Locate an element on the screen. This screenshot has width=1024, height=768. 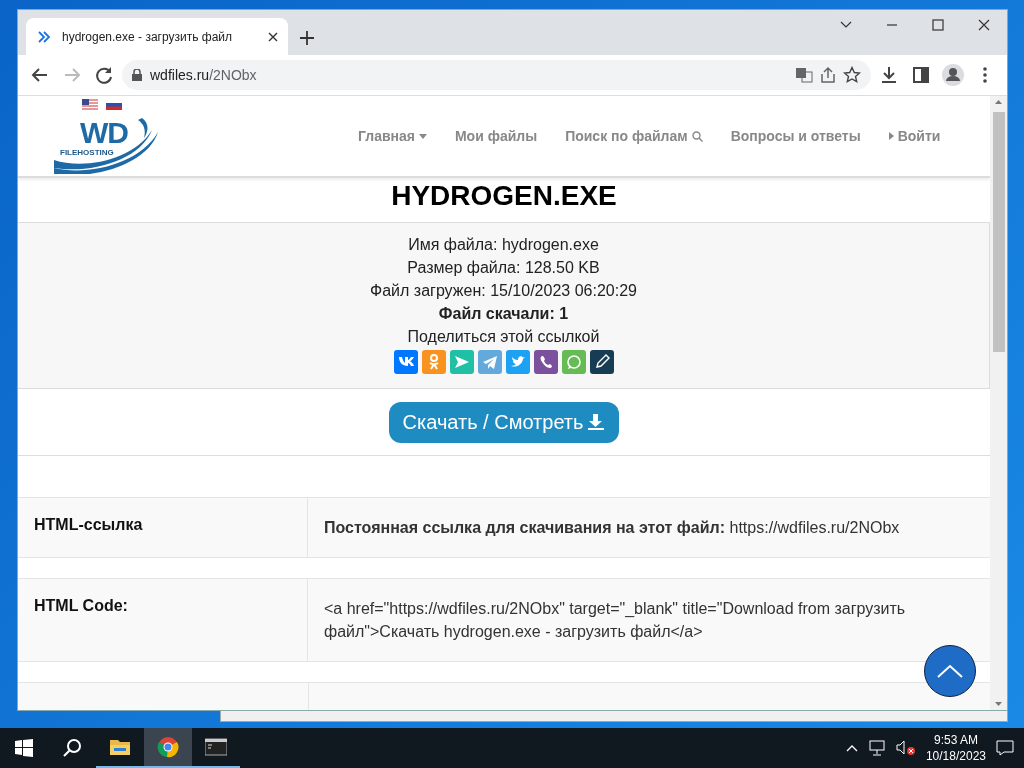
translate-icon is located at coordinates (804, 75).